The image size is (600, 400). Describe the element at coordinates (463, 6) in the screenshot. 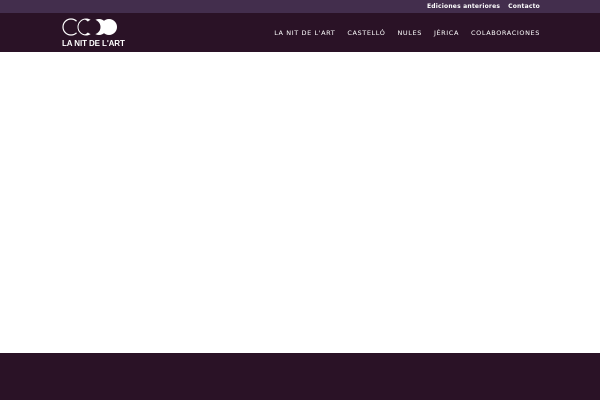

I see `ediciones-anteriores-link: Ediciones anteriores` at that location.